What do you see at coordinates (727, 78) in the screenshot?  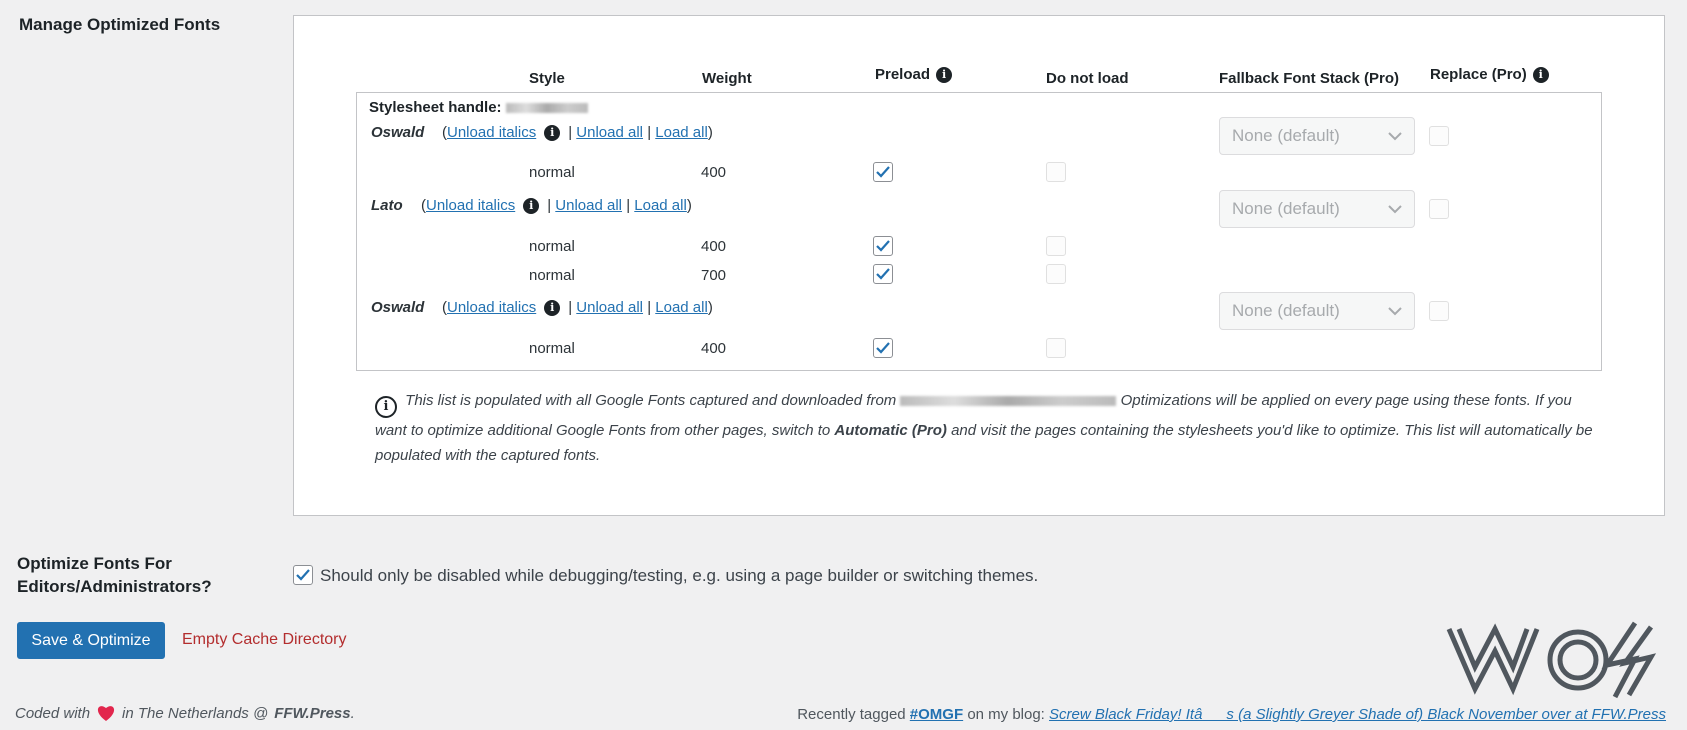 I see `header-weight: Weight` at bounding box center [727, 78].